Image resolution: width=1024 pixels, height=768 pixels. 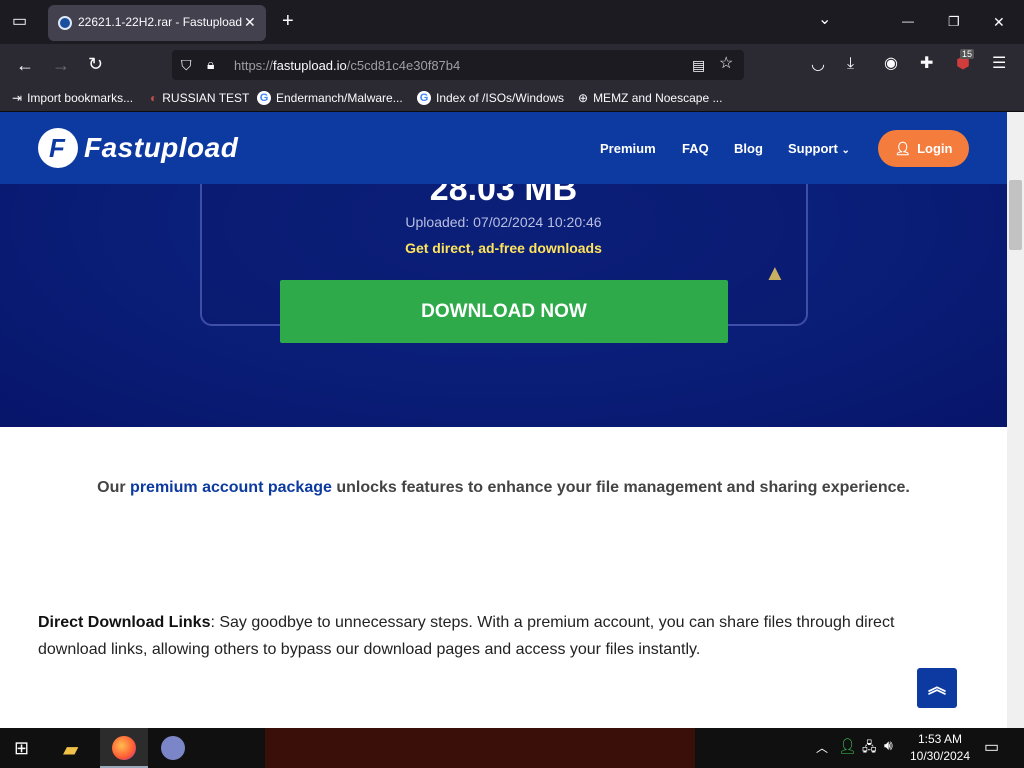 I want to click on taskbar-wallpaper, so click(x=480, y=748).